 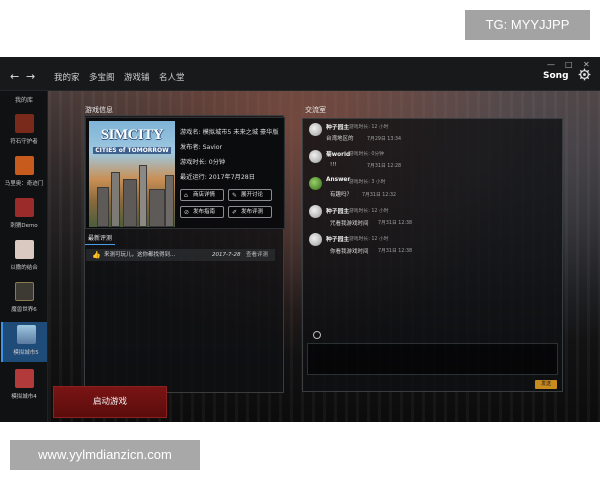 I want to click on publish-guide-button: ⊘ 发布指南, so click(x=202, y=212).